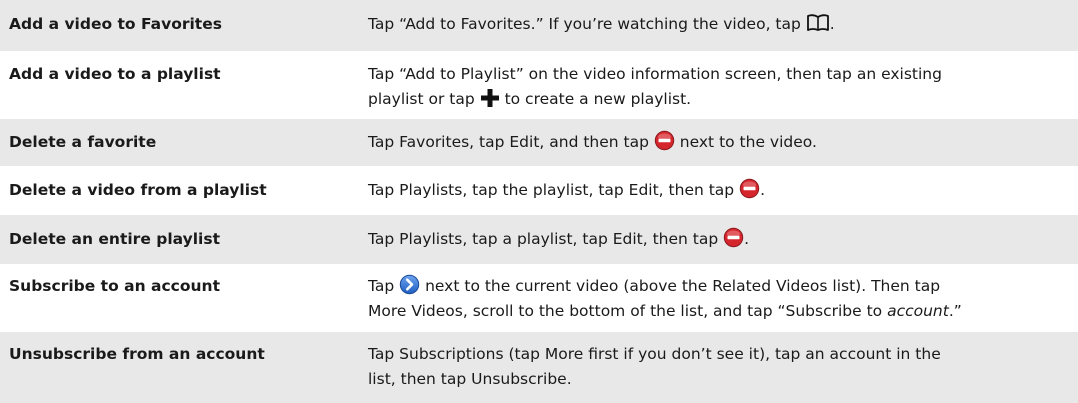 The image size is (1078, 403). Describe the element at coordinates (955, 311) in the screenshot. I see `instruction-segment: .”` at that location.